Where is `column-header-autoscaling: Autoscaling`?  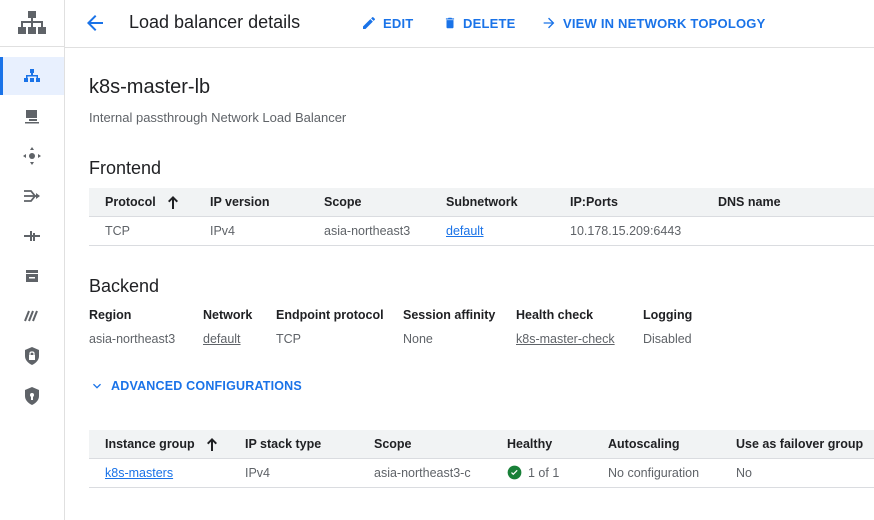 column-header-autoscaling: Autoscaling is located at coordinates (644, 444).